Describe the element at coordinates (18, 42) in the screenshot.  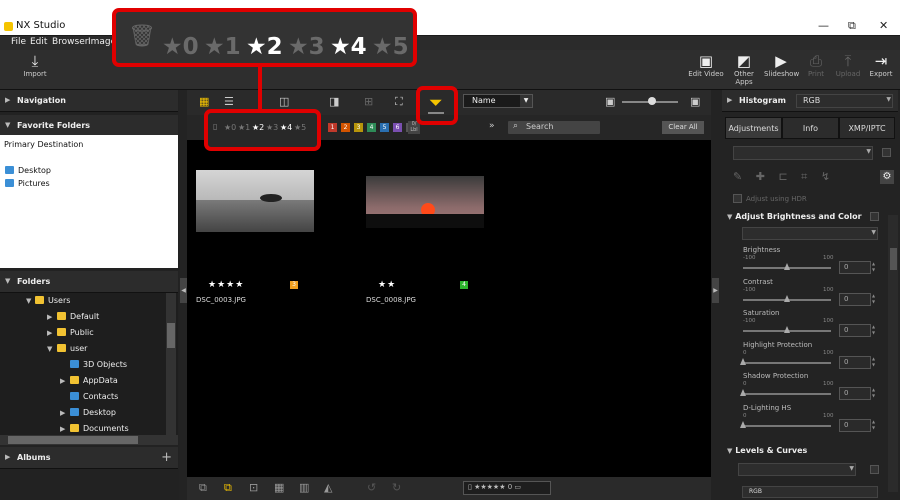
I see `menu-file: File` at that location.